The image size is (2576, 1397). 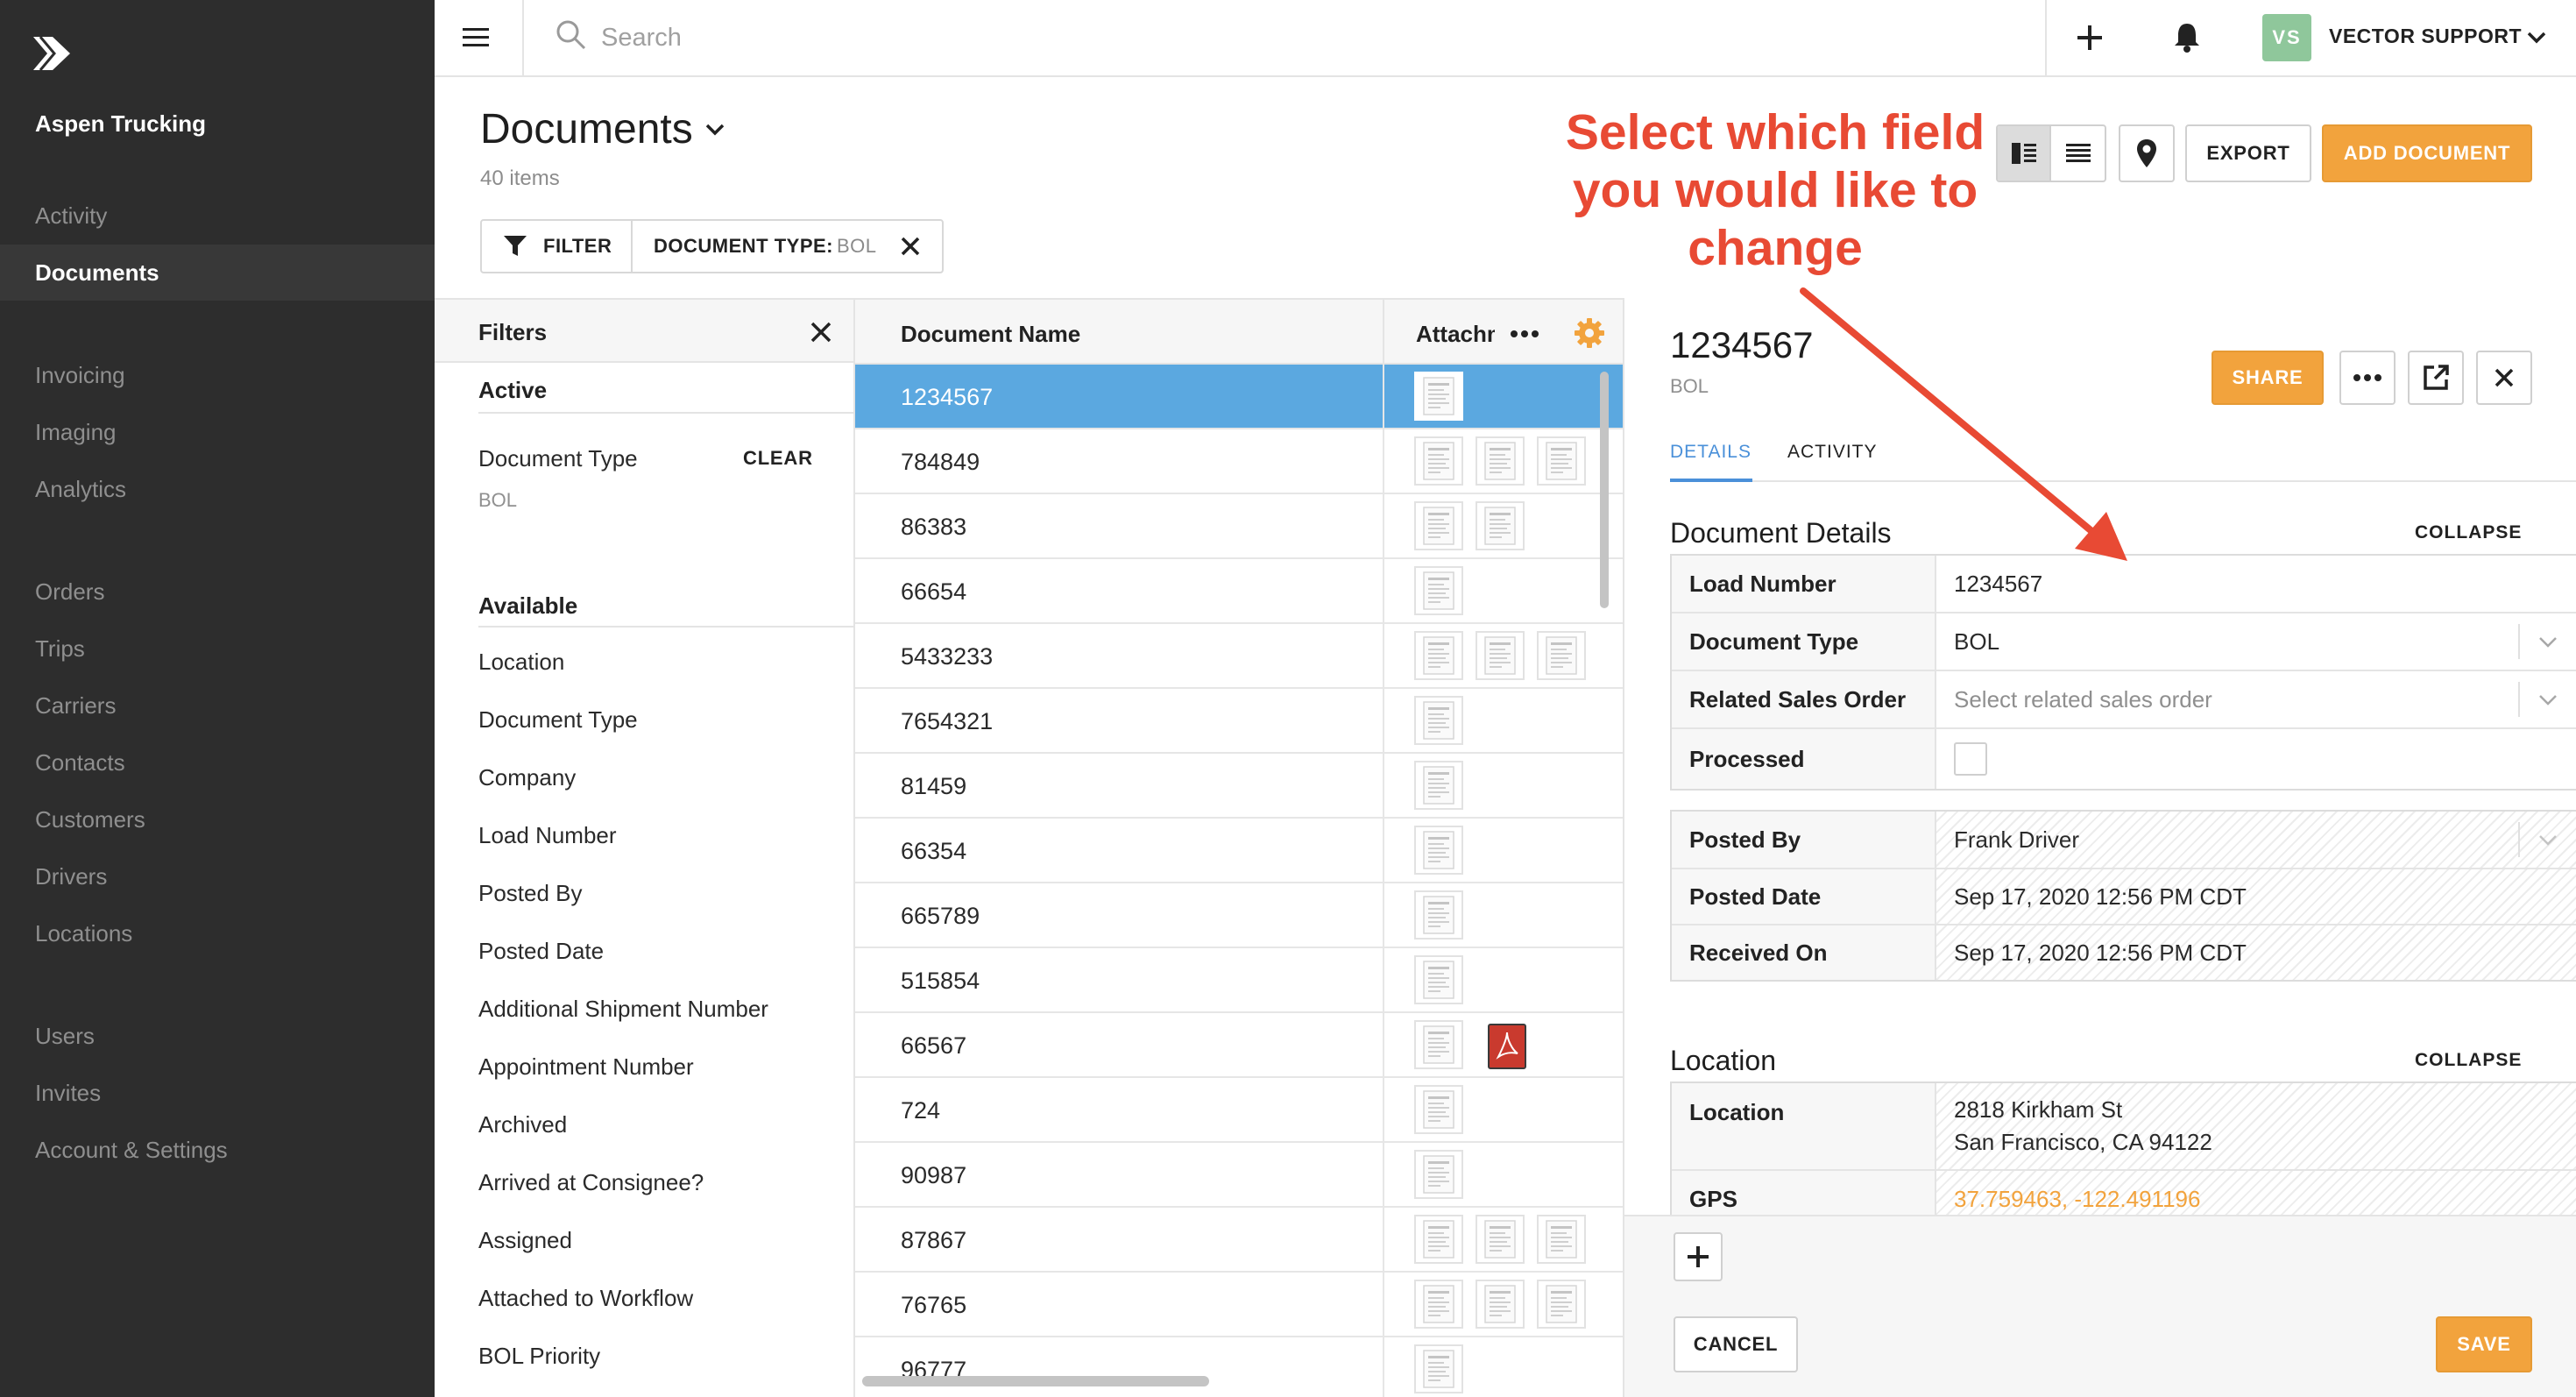 What do you see at coordinates (2468, 1061) in the screenshot?
I see `collapse-location-button: COLLAPSE` at bounding box center [2468, 1061].